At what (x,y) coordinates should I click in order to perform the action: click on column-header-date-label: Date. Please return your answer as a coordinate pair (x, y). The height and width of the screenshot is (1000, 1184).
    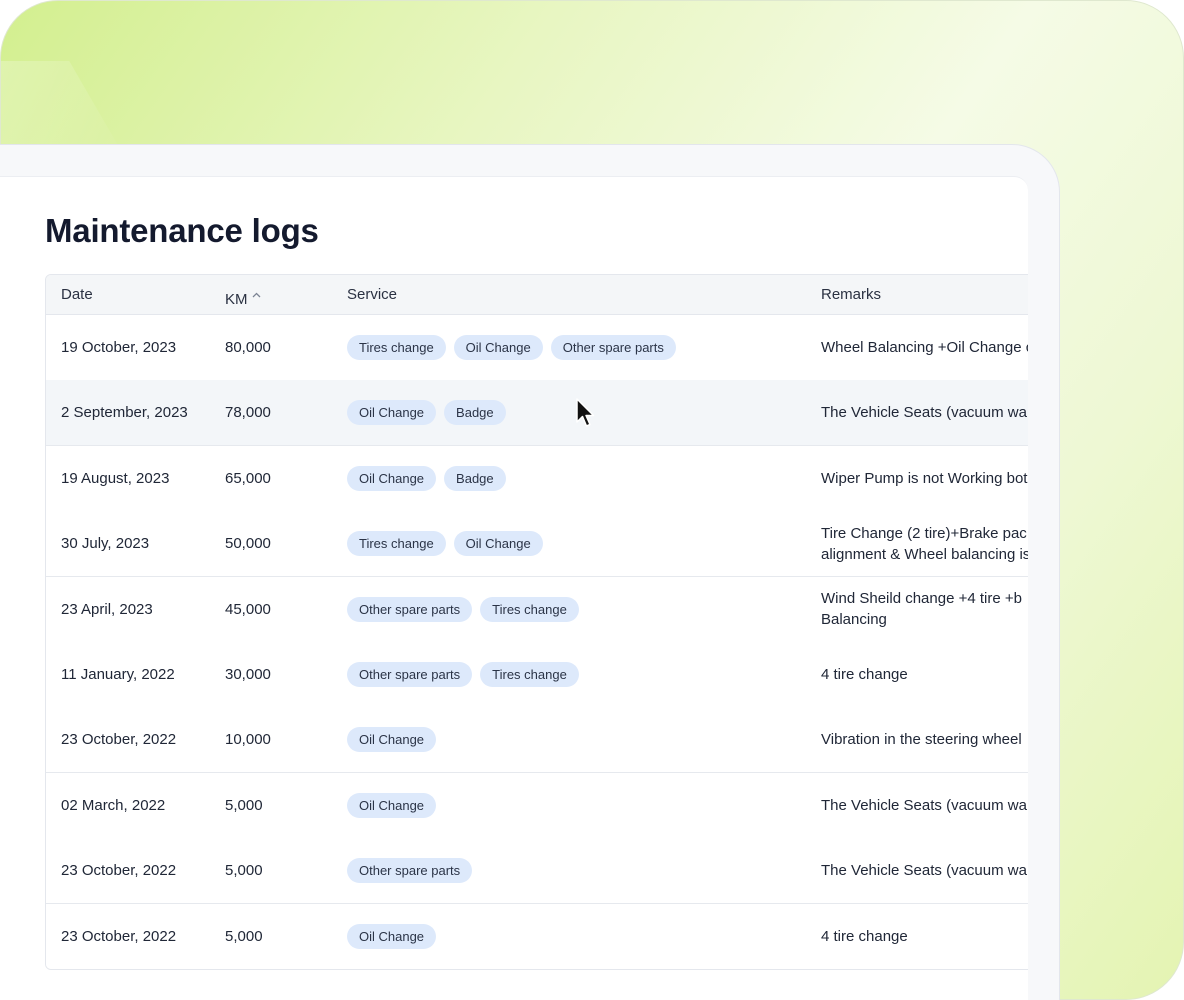
    Looking at the image, I should click on (77, 294).